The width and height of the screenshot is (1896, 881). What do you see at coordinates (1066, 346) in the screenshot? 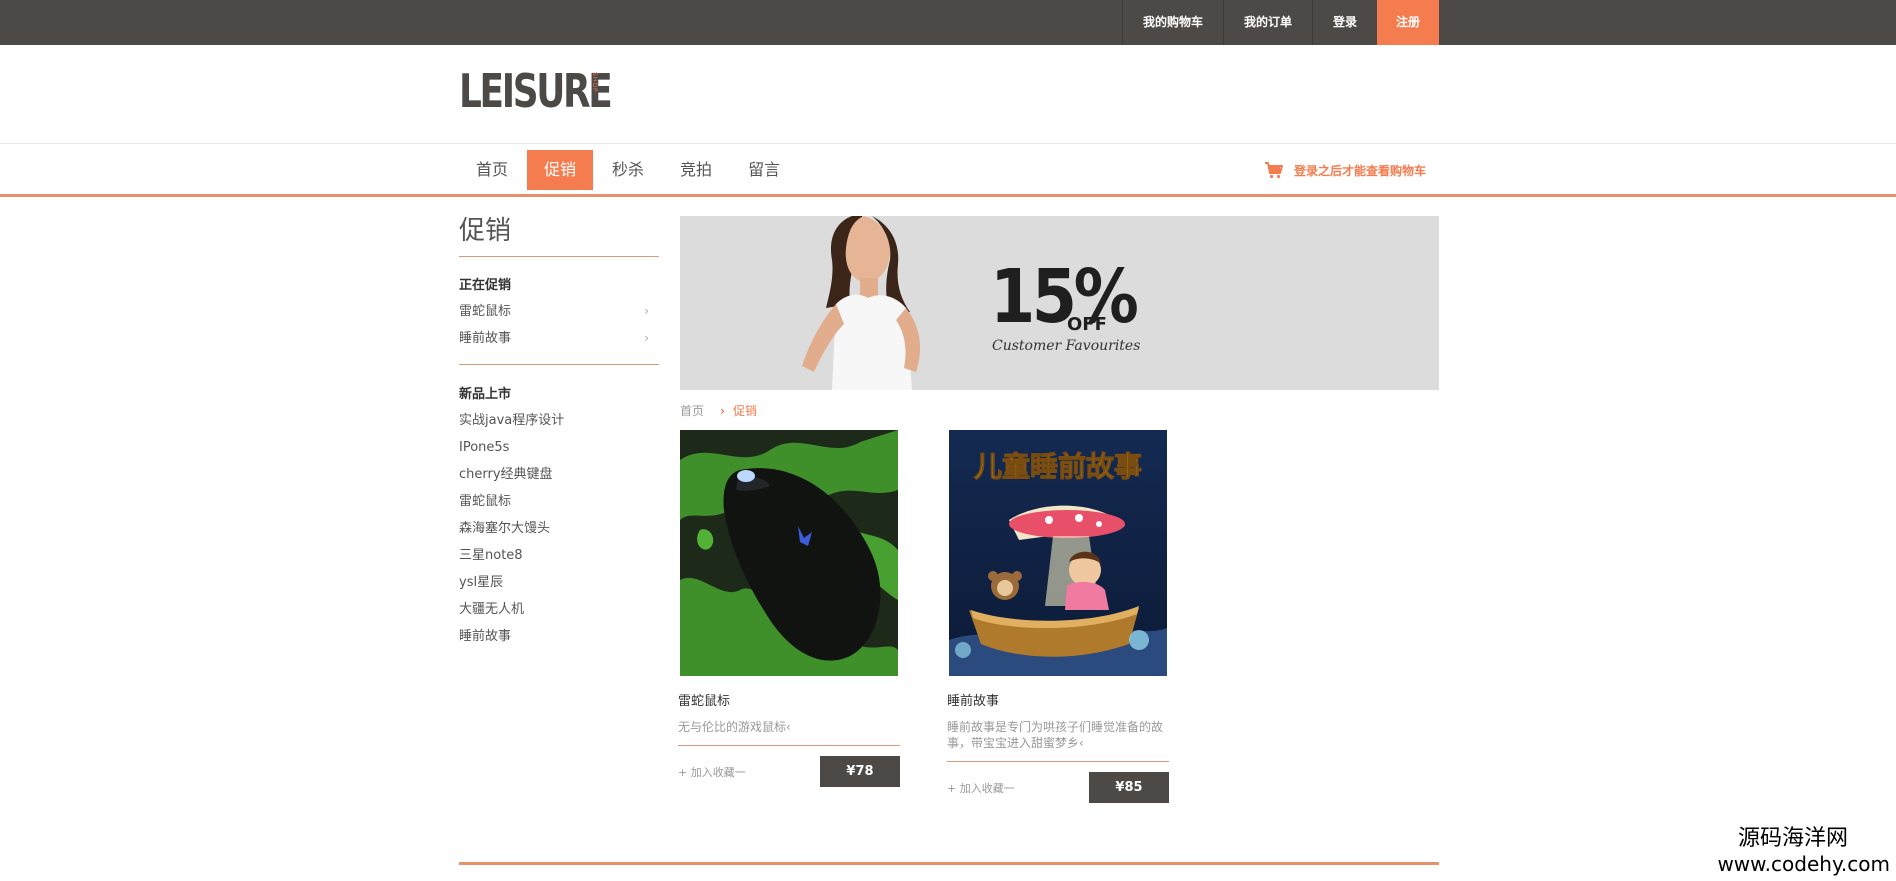
I see `banner-tagline: Customer Favourites` at bounding box center [1066, 346].